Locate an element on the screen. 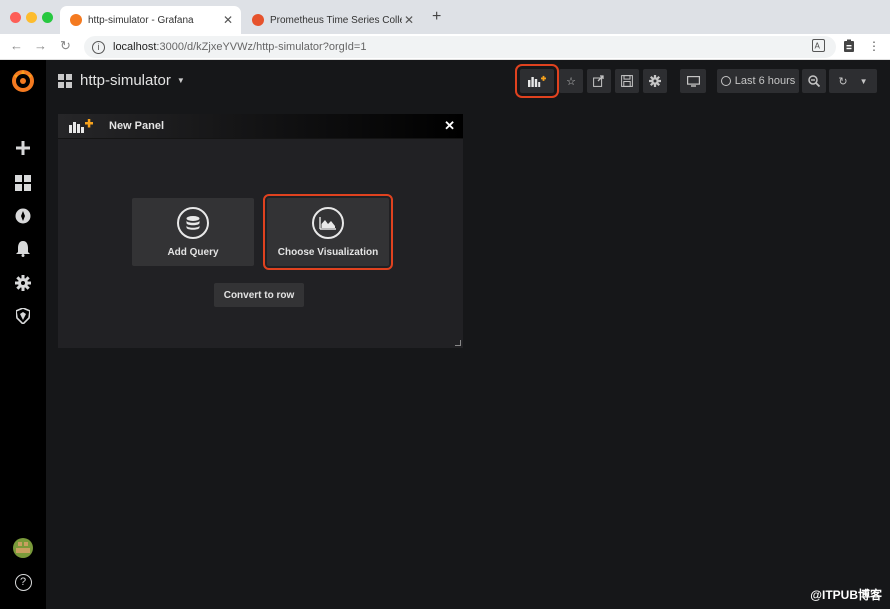  refresh-button: ↻ ▼ is located at coordinates (853, 81).